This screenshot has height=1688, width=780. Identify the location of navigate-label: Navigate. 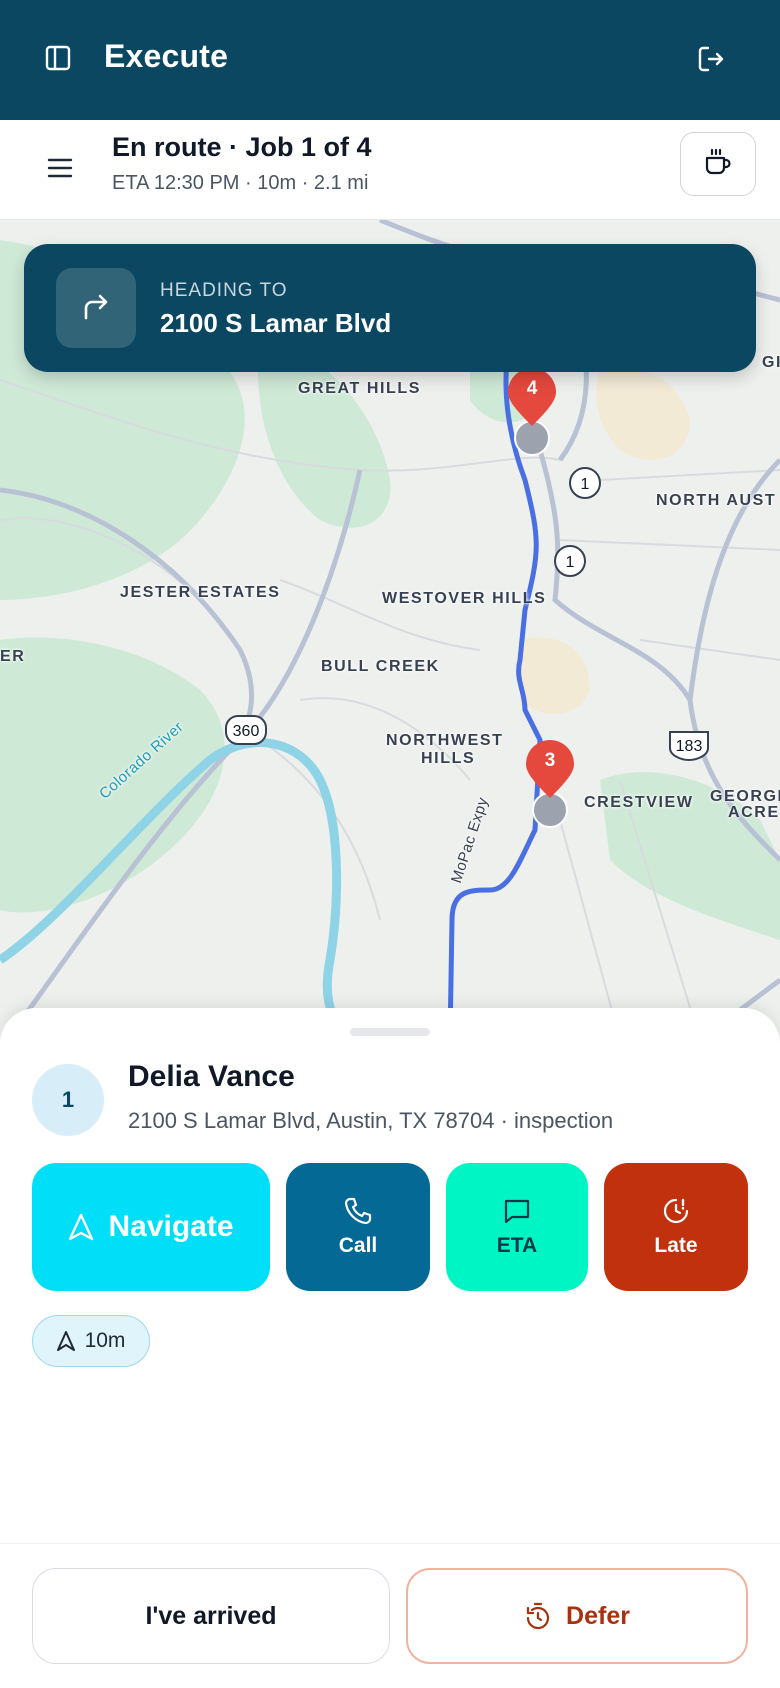
(171, 1226).